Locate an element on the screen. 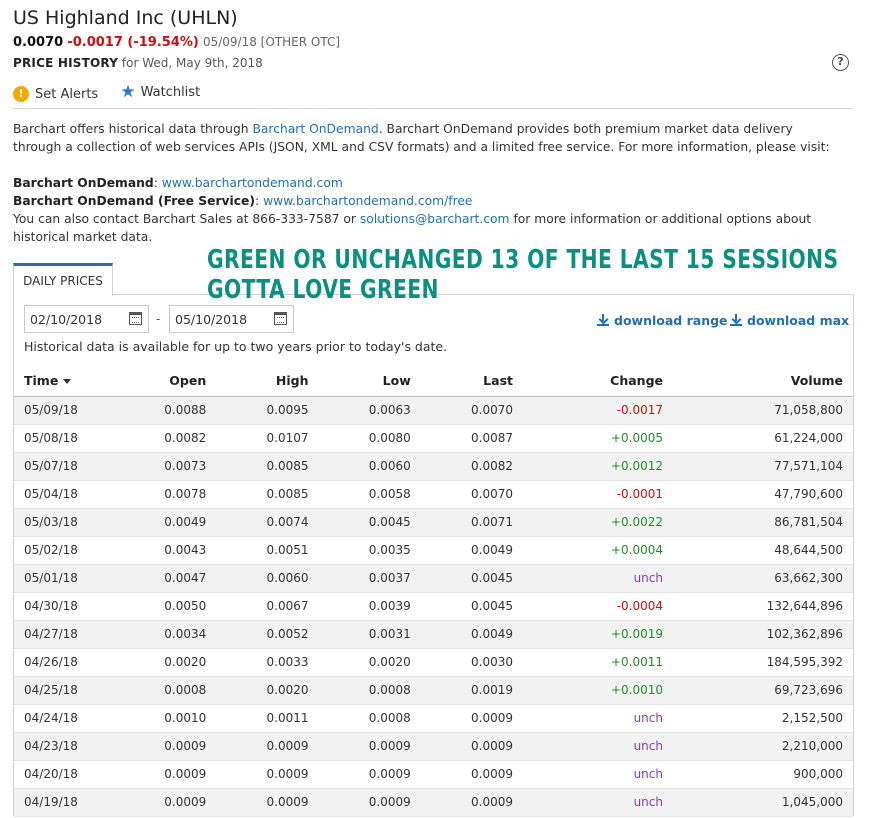  overlay-line-2: GOTTA LOVE GREEN is located at coordinates (323, 290).